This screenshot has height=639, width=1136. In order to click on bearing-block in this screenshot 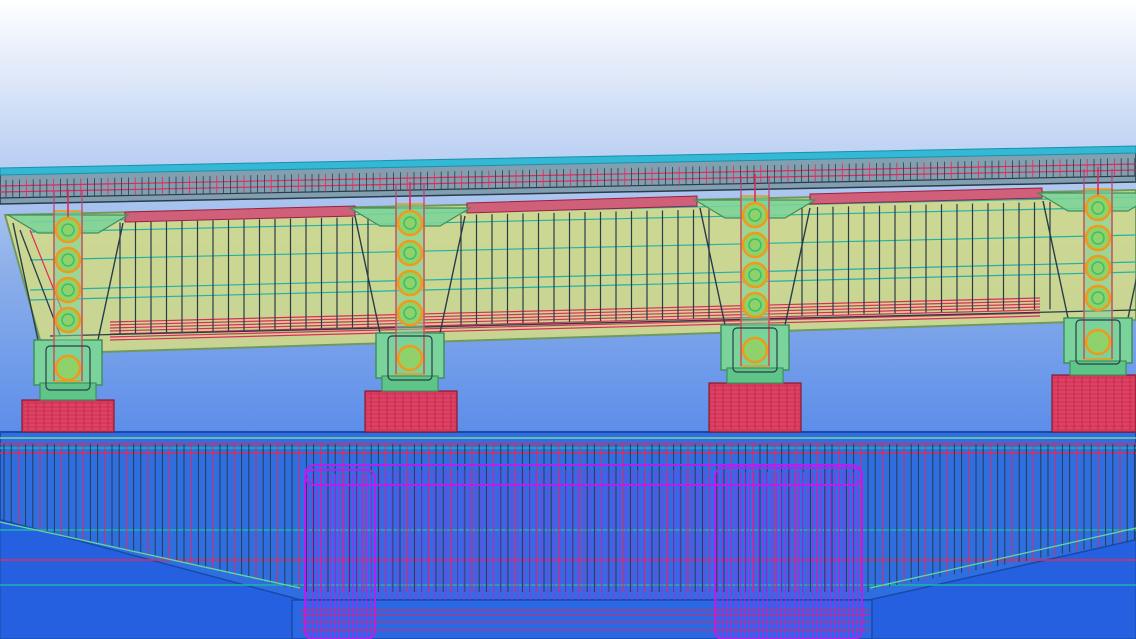, I will do `click(1093, 403)`.